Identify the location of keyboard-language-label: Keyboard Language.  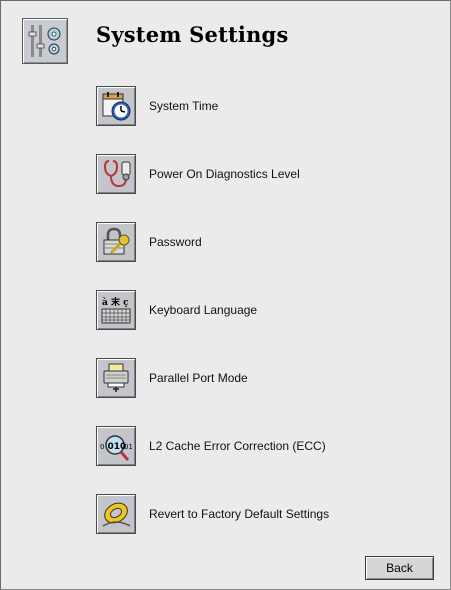
(203, 310).